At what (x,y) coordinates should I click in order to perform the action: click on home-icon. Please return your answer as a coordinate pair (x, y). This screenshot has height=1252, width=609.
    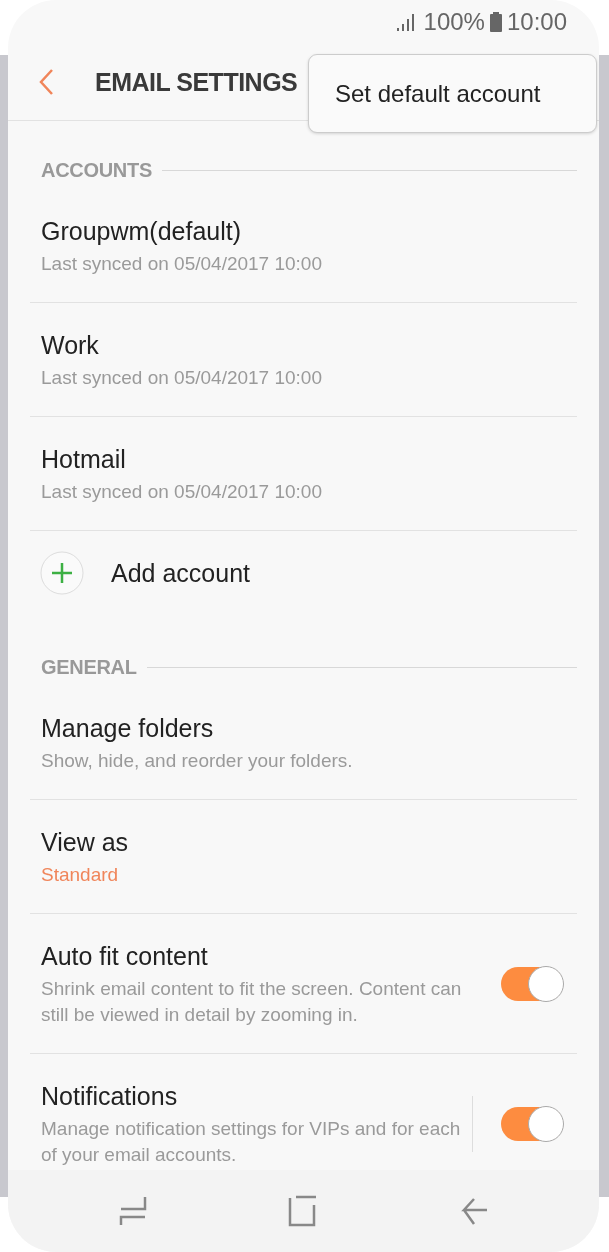
    Looking at the image, I should click on (303, 1211).